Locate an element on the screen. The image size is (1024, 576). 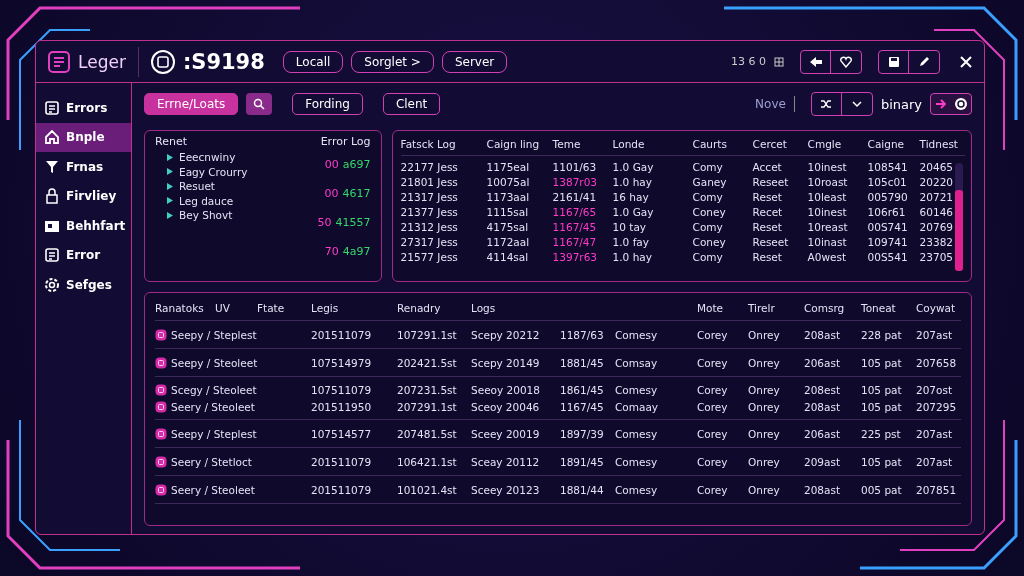
sidebar-item: Behhfart is located at coordinates (83, 226).